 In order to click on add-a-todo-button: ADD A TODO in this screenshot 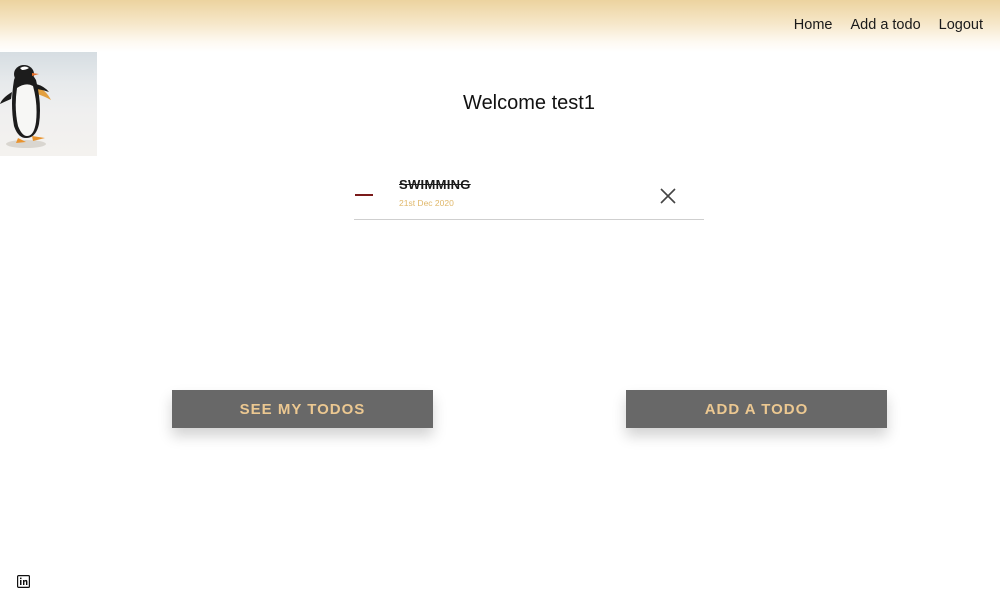, I will do `click(756, 409)`.